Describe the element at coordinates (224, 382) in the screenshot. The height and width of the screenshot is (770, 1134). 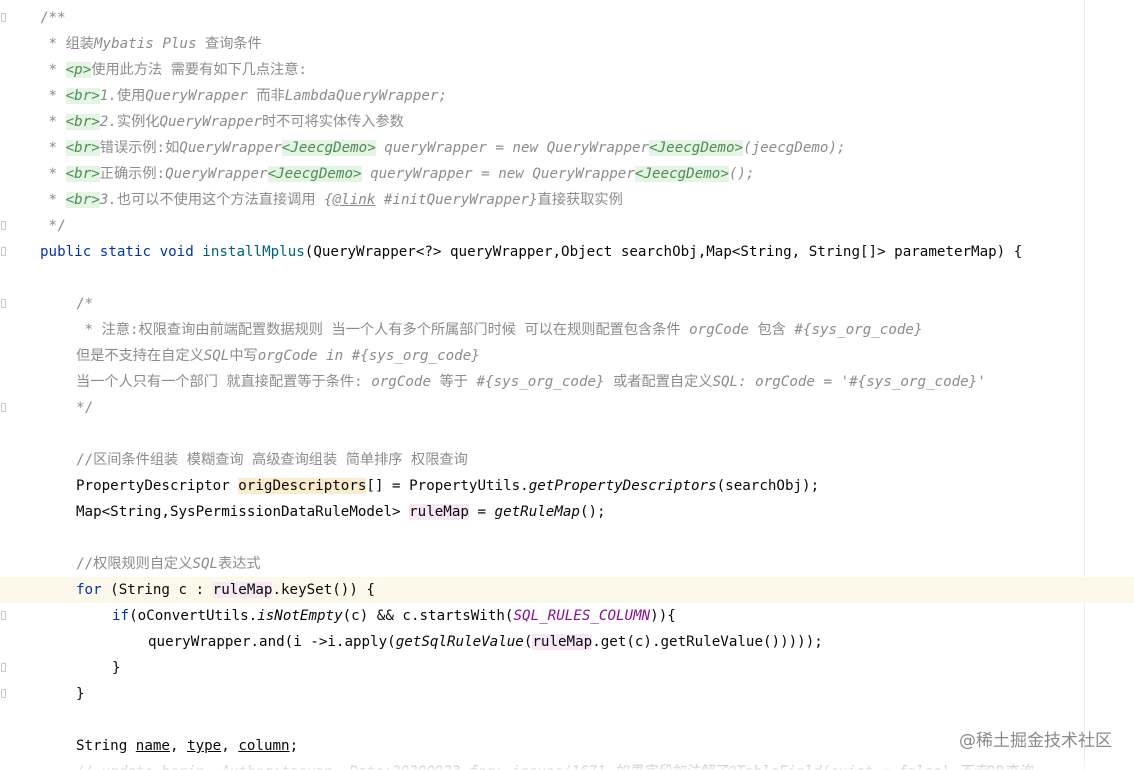
I see `code-token: 当一个人只有一个部门 就直接配置等于条件:` at that location.